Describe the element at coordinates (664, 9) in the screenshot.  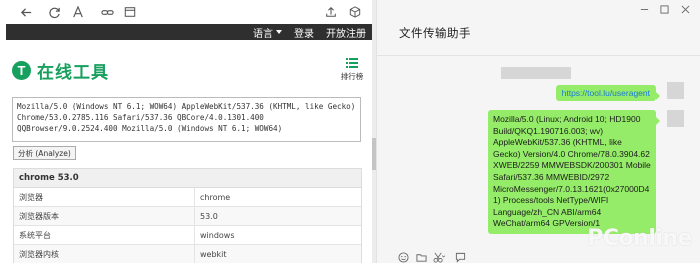
I see `maximize-icon` at that location.